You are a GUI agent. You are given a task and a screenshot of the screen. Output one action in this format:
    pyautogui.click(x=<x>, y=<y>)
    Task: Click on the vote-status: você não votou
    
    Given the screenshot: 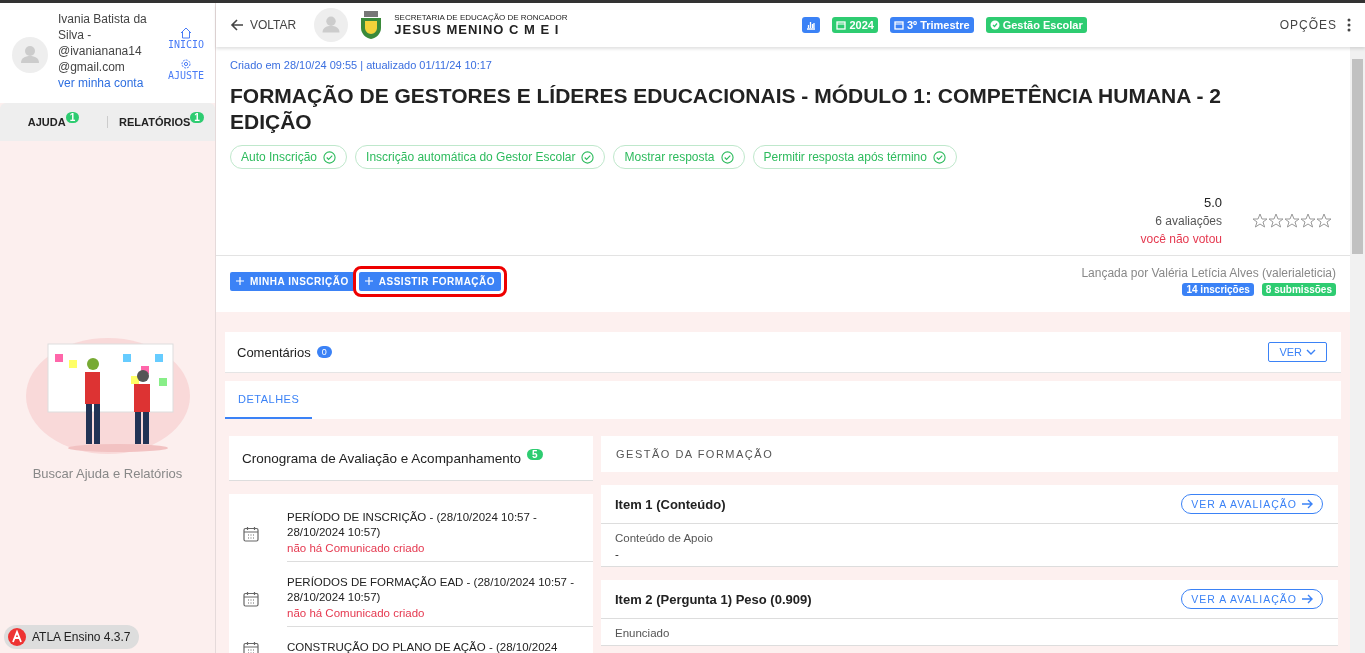 What is the action you would take?
    pyautogui.click(x=1181, y=239)
    